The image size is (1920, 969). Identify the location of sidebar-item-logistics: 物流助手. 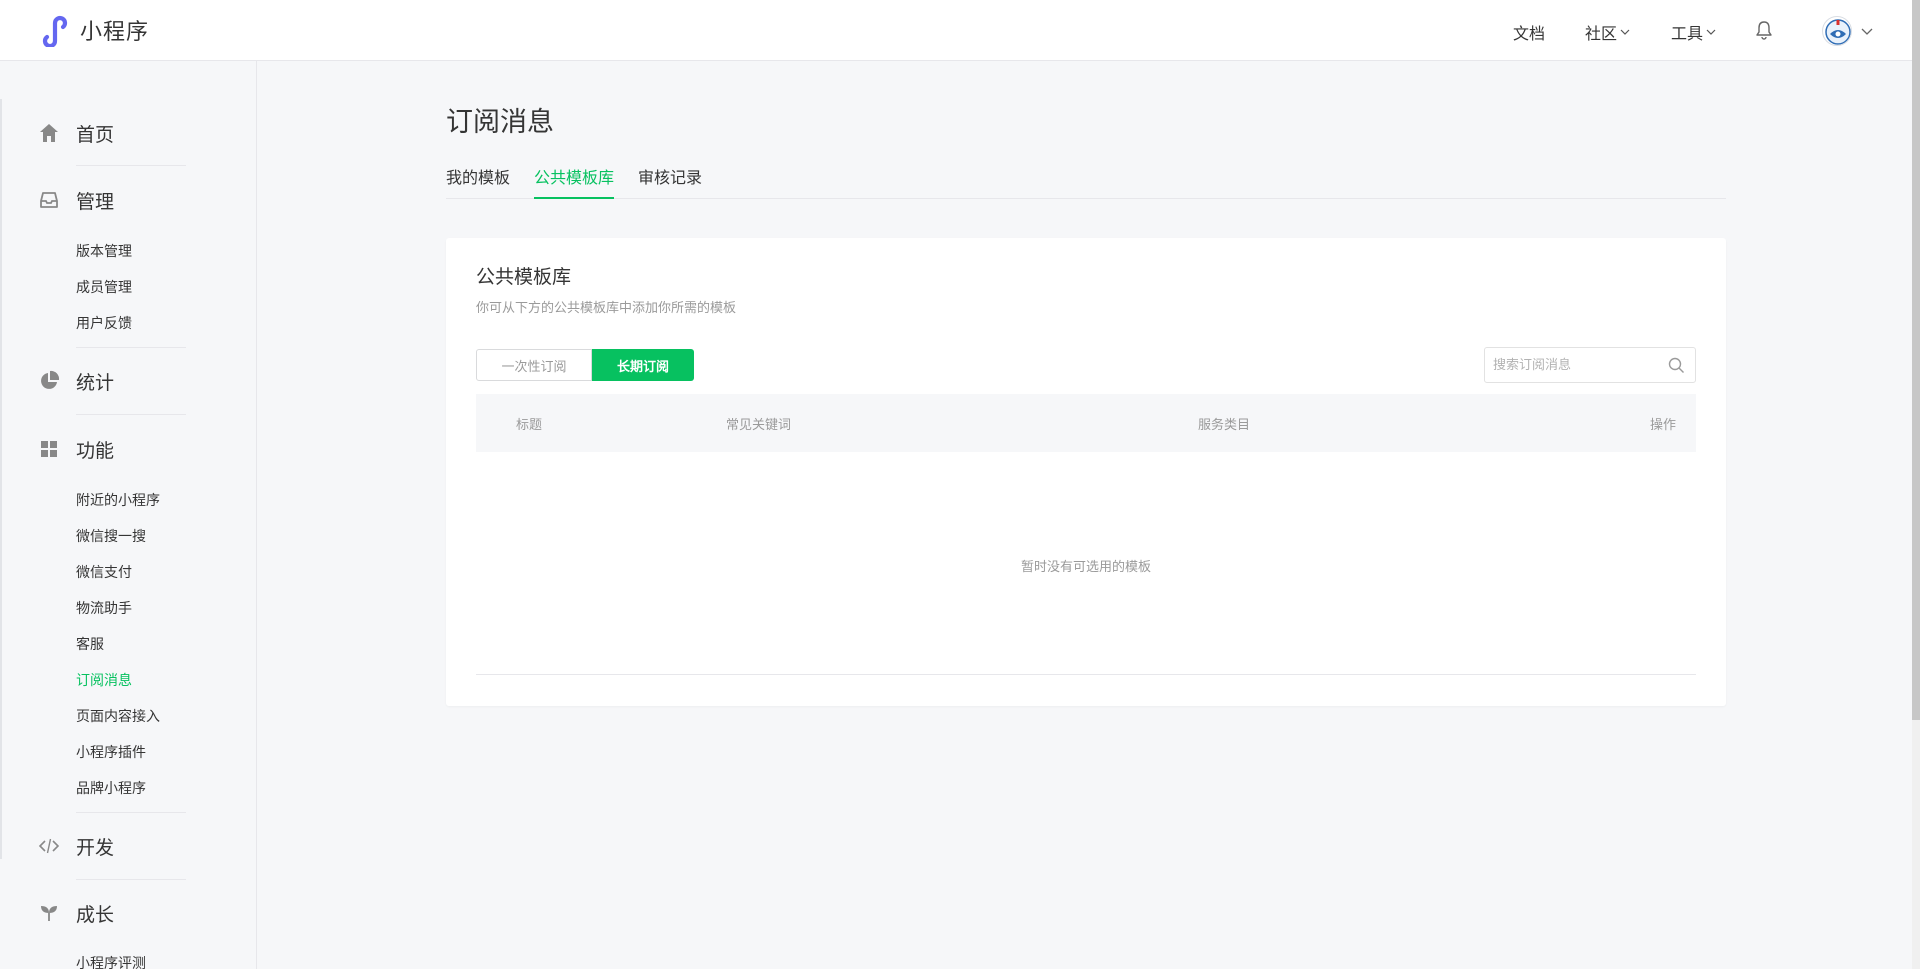
(104, 608).